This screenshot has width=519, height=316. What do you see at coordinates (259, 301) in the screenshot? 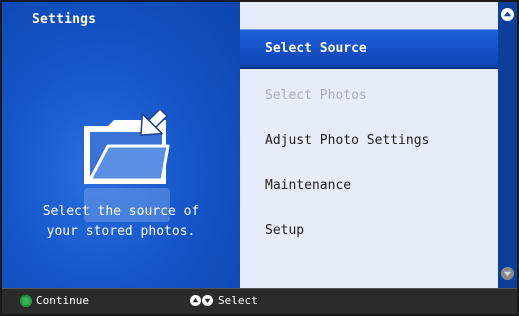
I see `button-hint-bar: Continue Select` at bounding box center [259, 301].